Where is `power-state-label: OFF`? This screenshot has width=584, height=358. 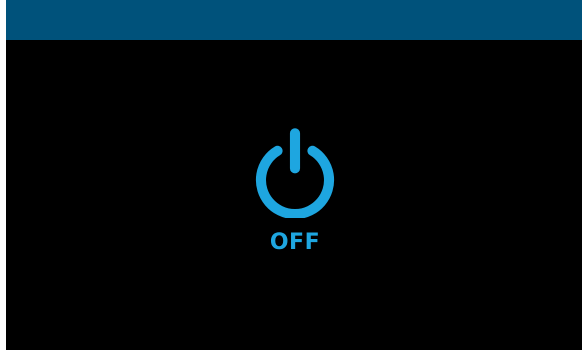 power-state-label: OFF is located at coordinates (295, 242).